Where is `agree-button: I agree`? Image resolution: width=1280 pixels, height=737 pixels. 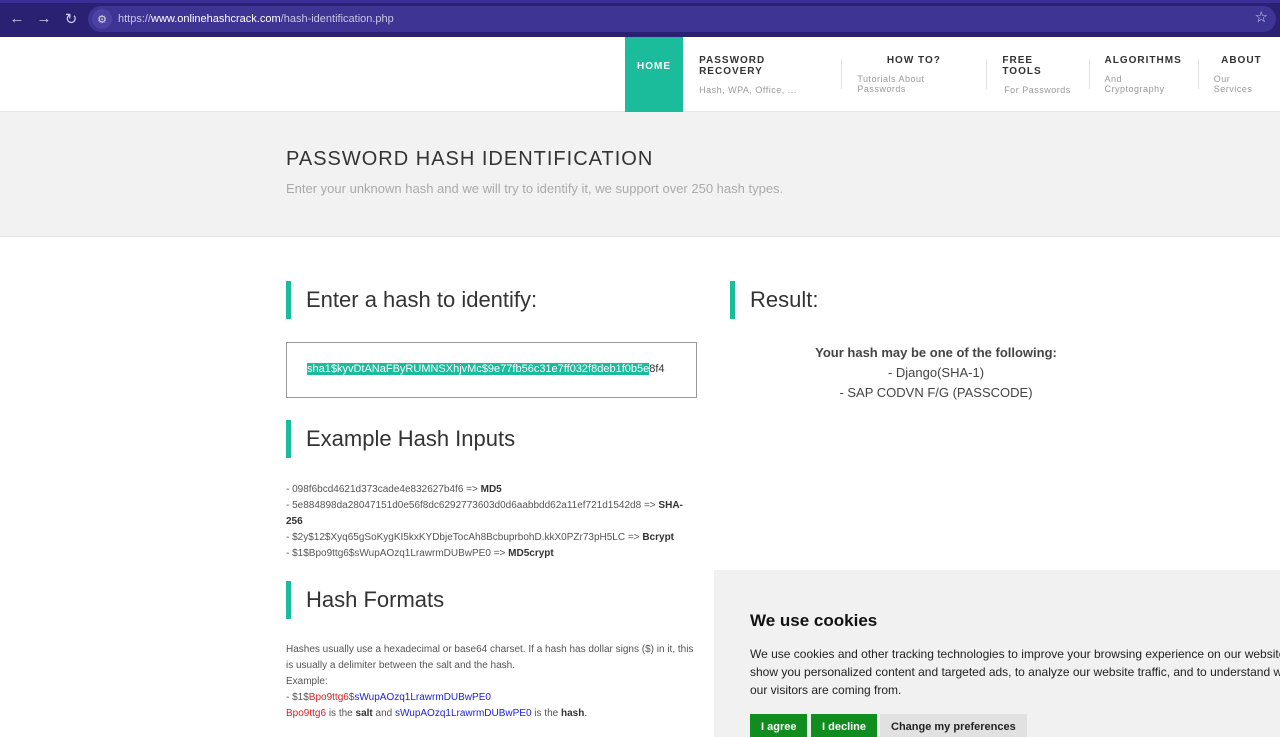 agree-button: I agree is located at coordinates (779, 725).